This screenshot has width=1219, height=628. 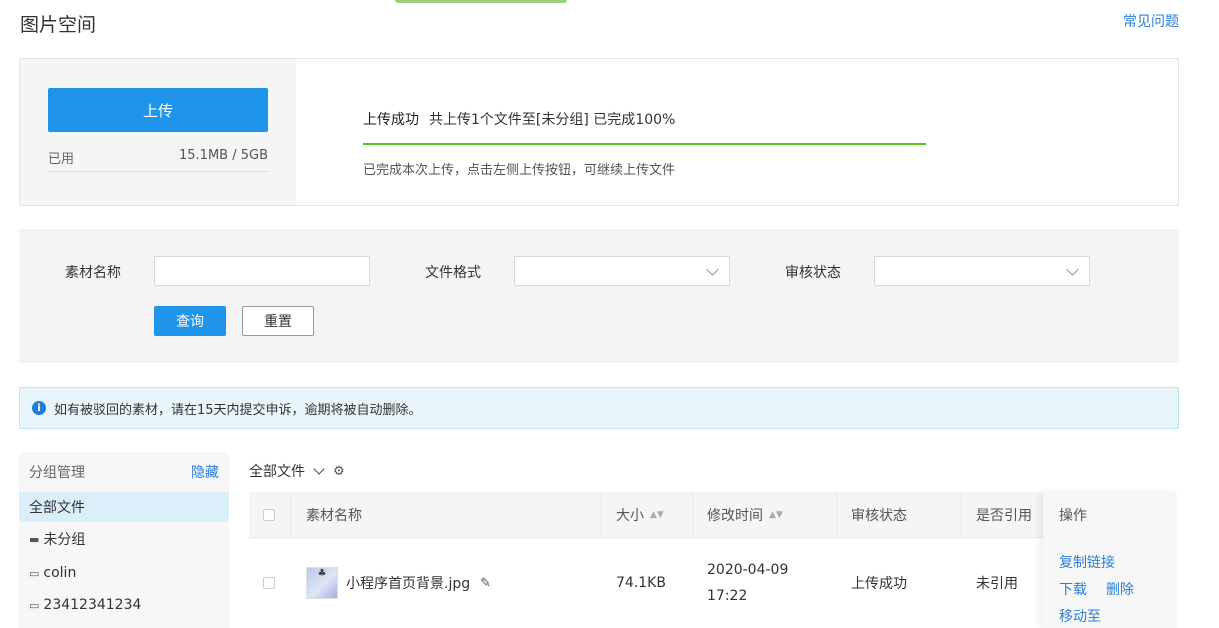 What do you see at coordinates (124, 507) in the screenshot?
I see `group-item-all-files: 全部文件` at bounding box center [124, 507].